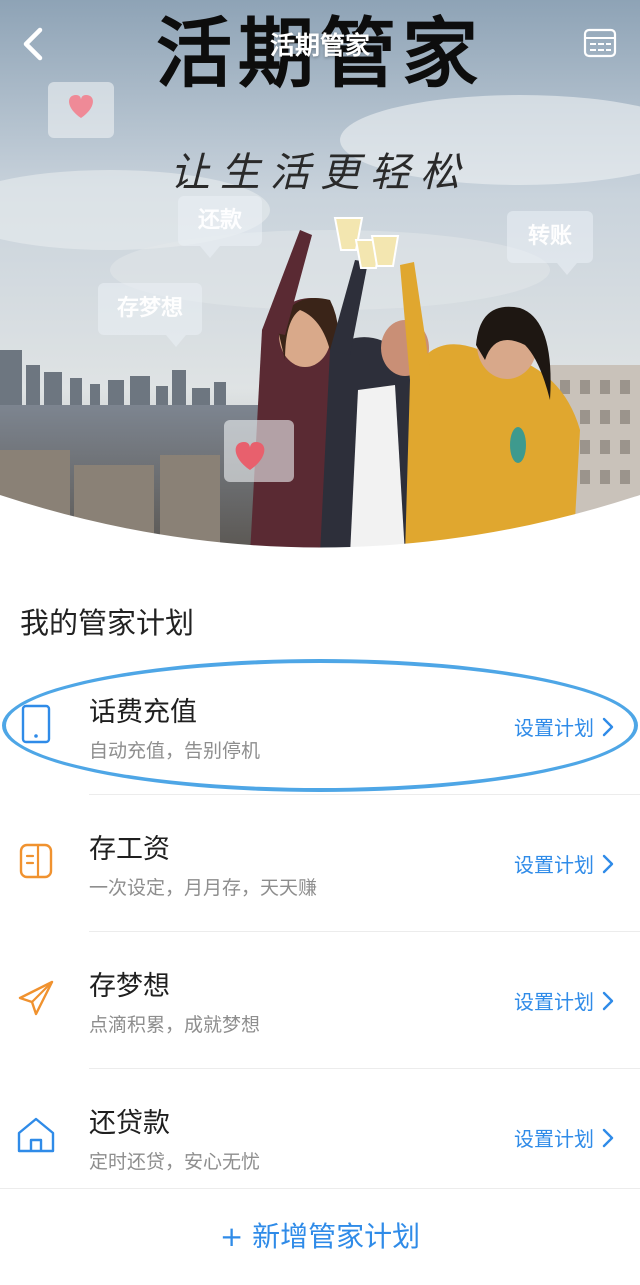  I want to click on add-plan-button: + 新增管家计划, so click(320, 1235).